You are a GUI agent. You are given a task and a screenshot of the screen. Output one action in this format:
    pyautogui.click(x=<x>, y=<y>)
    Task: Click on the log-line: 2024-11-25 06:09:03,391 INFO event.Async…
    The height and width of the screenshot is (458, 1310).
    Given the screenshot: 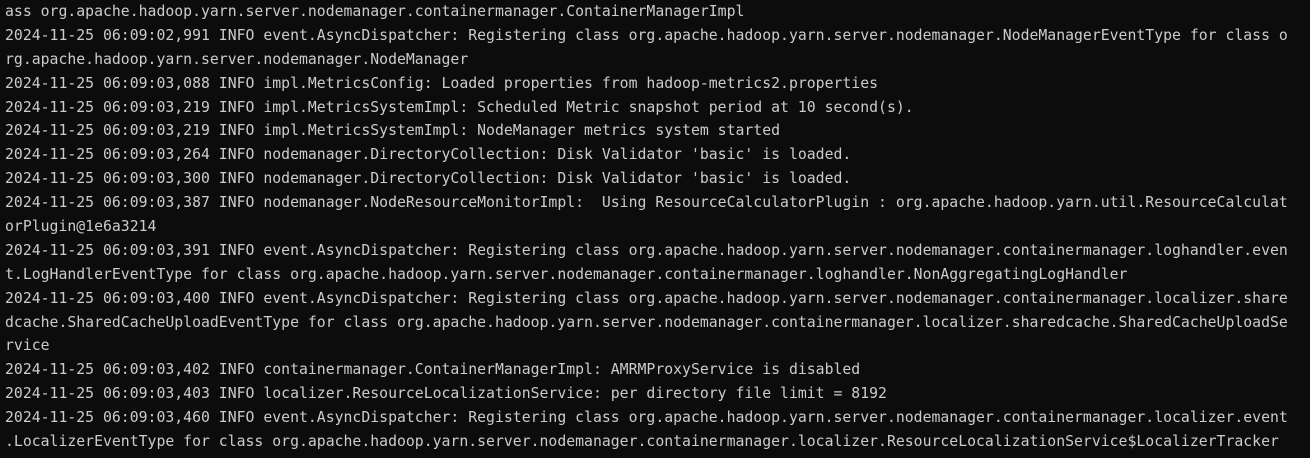 What is the action you would take?
    pyautogui.click(x=646, y=250)
    